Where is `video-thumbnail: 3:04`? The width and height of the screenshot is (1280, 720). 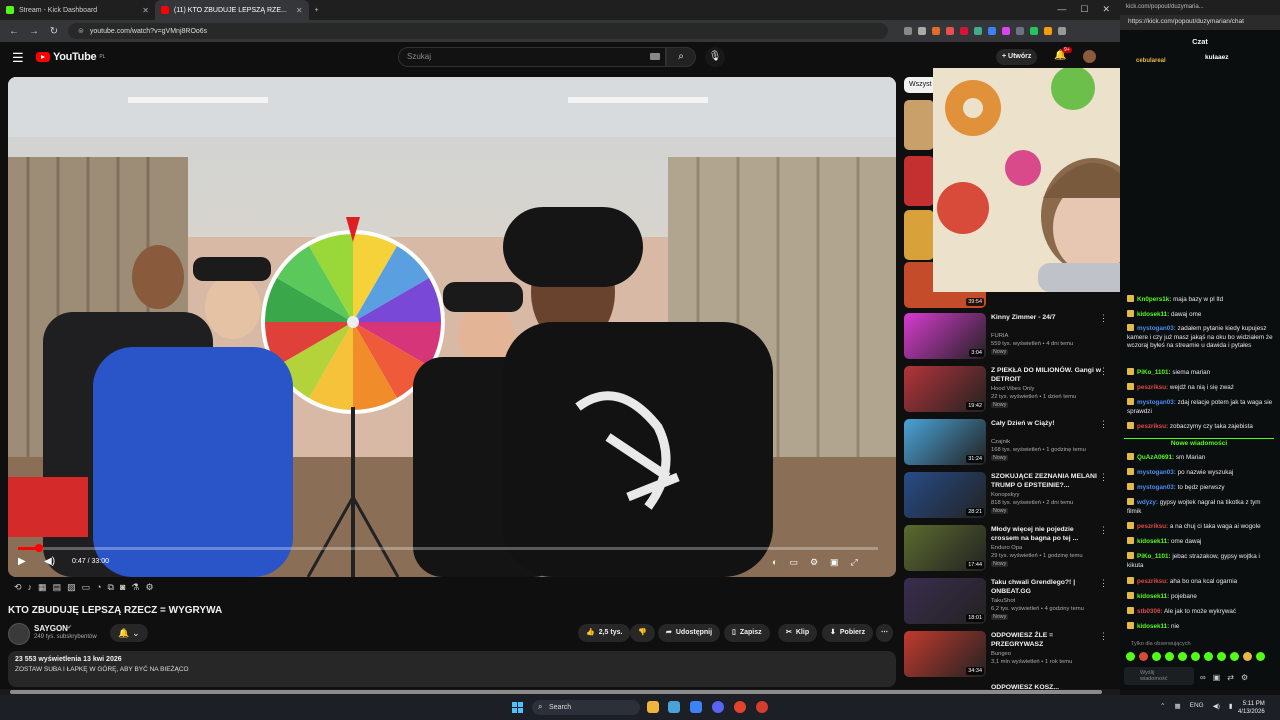
video-thumbnail: 3:04 is located at coordinates (945, 336).